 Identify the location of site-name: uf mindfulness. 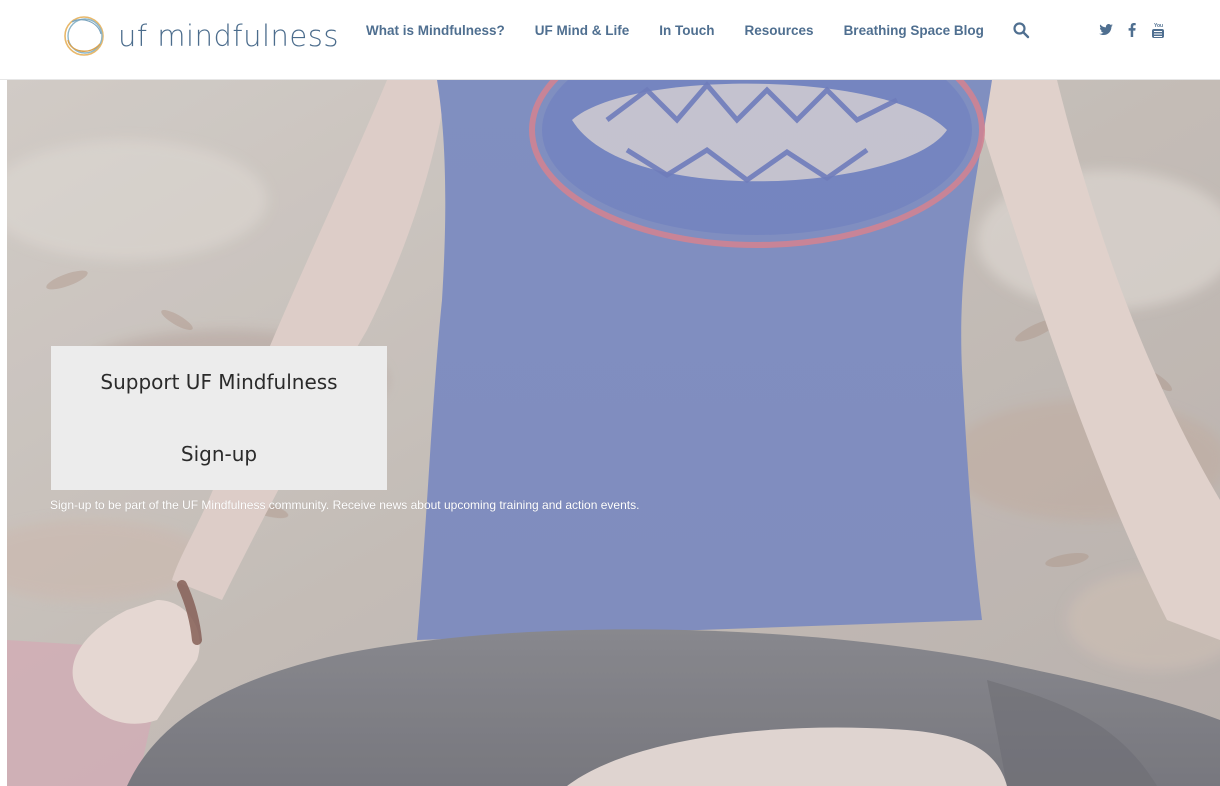
(228, 35).